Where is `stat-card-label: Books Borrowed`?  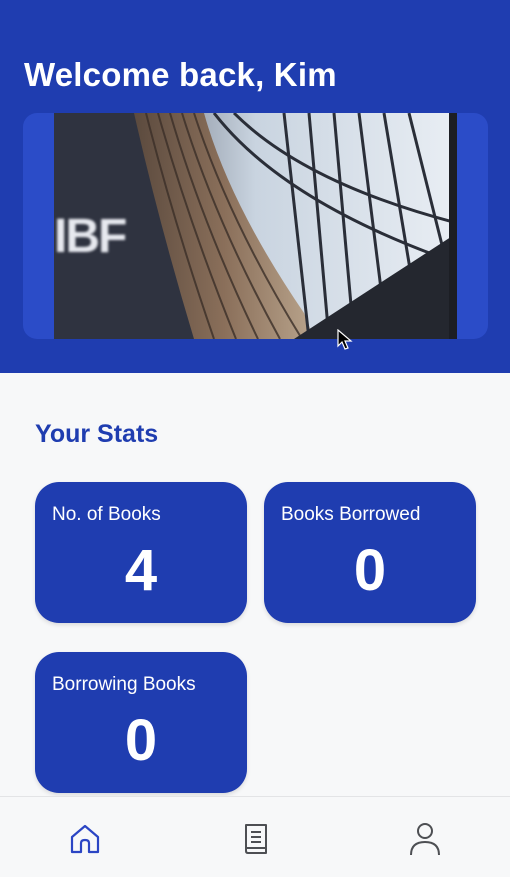 stat-card-label: Books Borrowed is located at coordinates (351, 514).